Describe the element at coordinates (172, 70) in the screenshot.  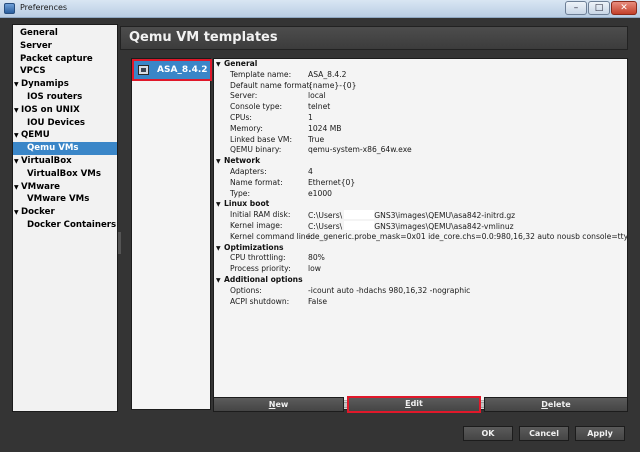
I see `vm-template-item: ASA_8.4.2` at that location.